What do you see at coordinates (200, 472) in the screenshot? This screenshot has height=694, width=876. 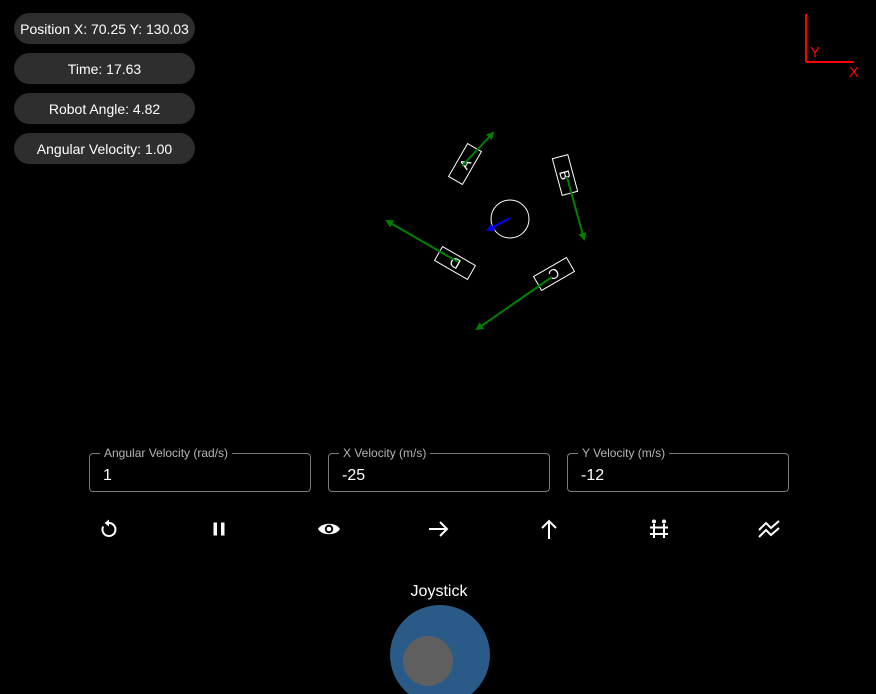 I see `angular-velocity-input` at bounding box center [200, 472].